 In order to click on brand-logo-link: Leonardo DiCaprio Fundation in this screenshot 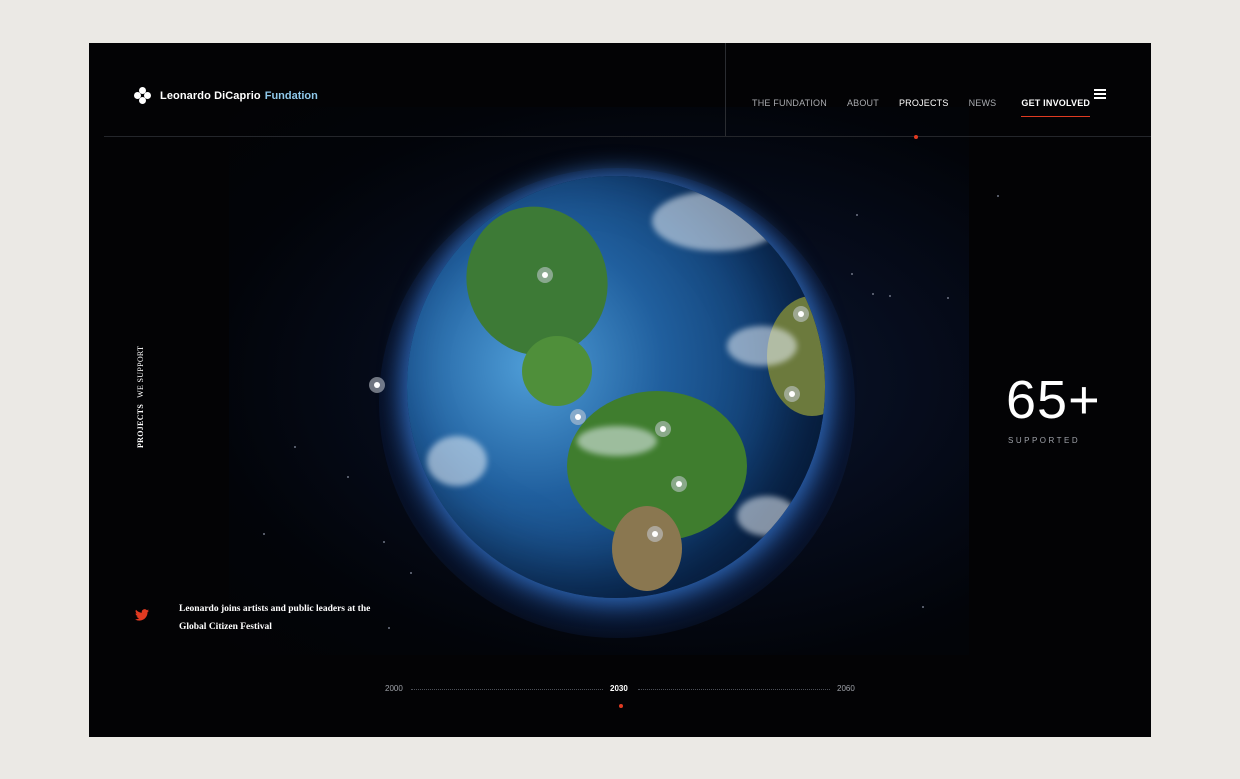, I will do `click(226, 95)`.